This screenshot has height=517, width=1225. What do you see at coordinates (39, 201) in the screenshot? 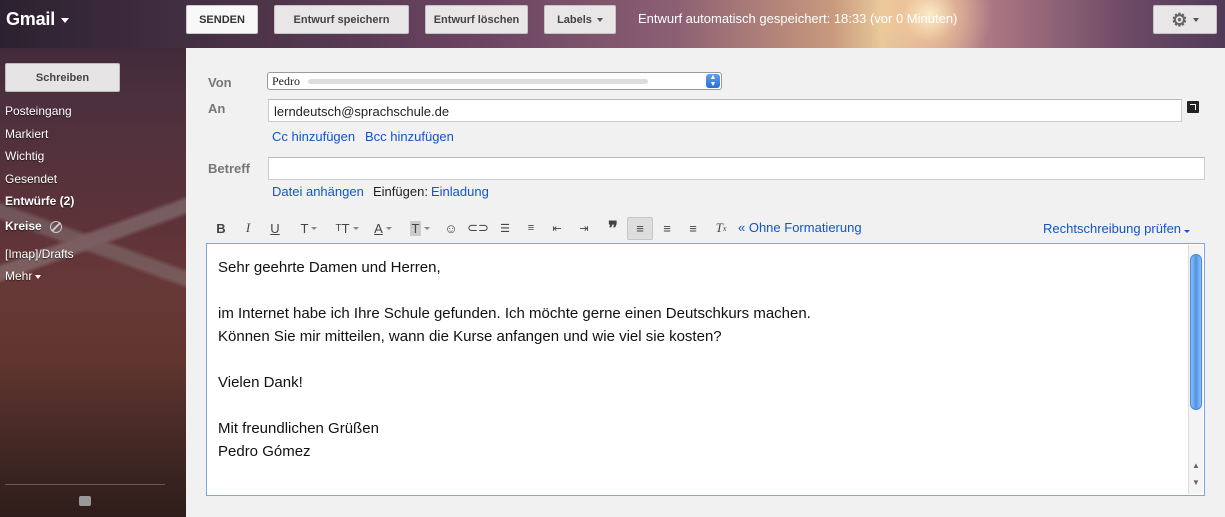
I see `sidebar-item-drafts: Entwürfe (2)` at bounding box center [39, 201].